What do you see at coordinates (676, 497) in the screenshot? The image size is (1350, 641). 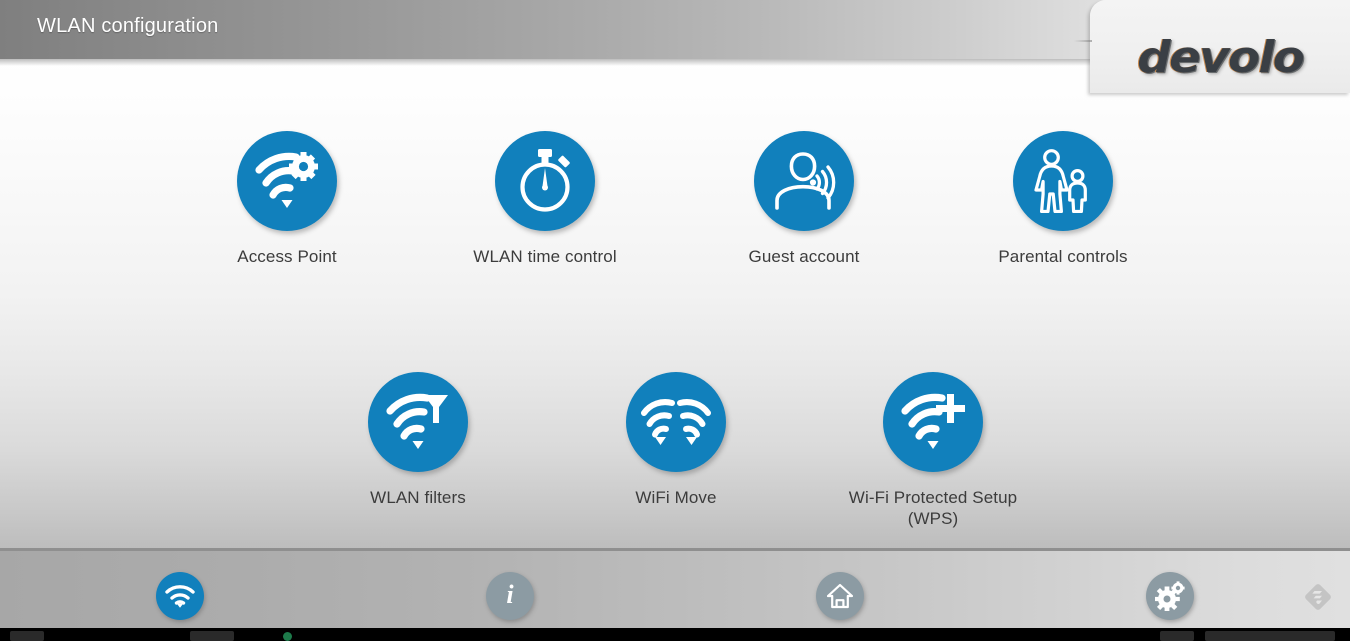 I see `tile-label: WiFi Move` at bounding box center [676, 497].